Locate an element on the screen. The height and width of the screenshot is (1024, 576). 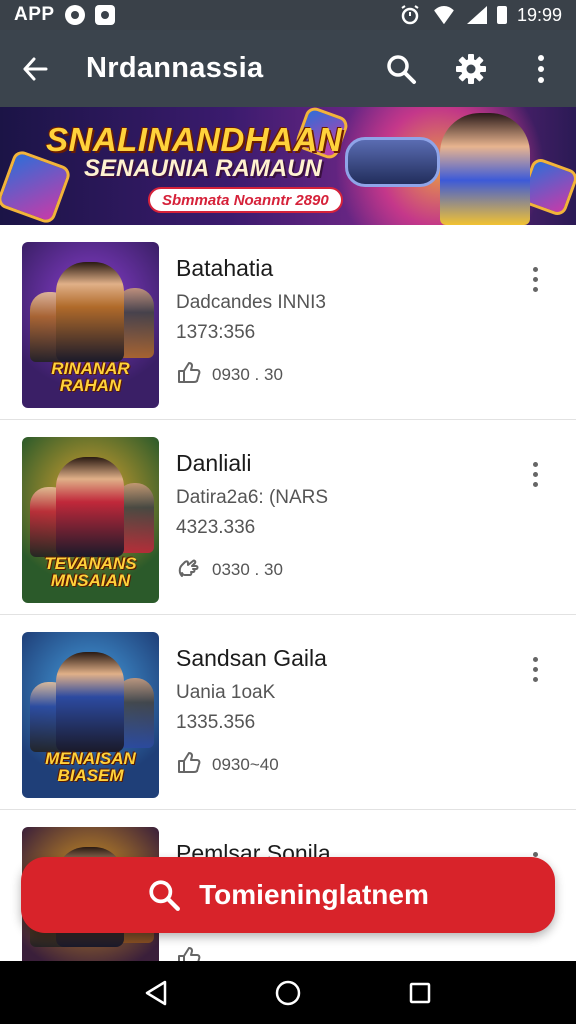
recents-square-icon is located at coordinates (420, 992).